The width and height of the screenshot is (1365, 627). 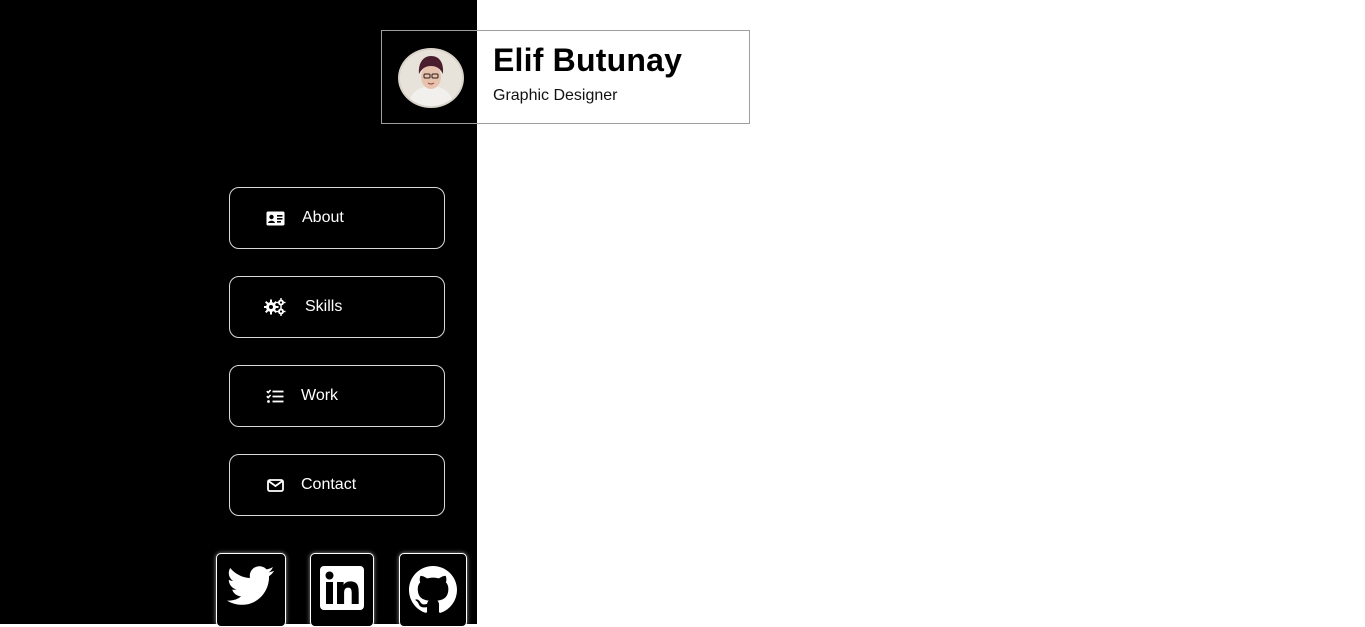 I want to click on gears-icon, so click(x=275, y=307).